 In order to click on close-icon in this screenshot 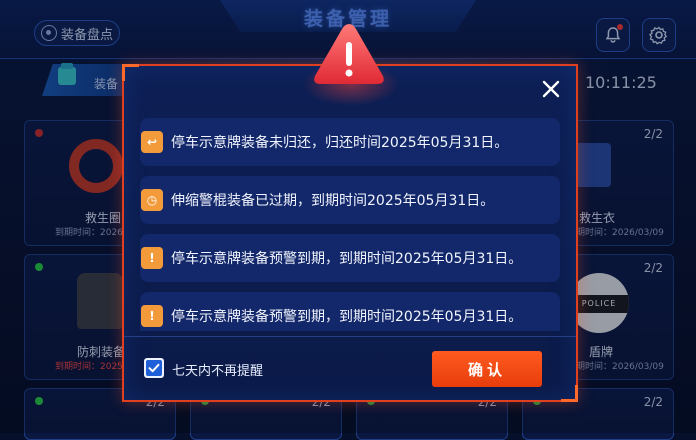, I will do `click(551, 89)`.